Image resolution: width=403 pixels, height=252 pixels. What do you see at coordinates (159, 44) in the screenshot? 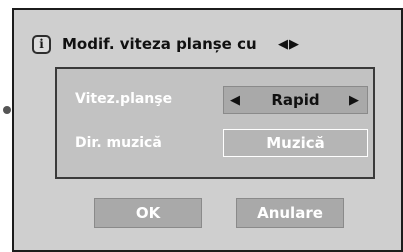
I see `dialog-title: Modif. viteza planșe cu` at bounding box center [159, 44].